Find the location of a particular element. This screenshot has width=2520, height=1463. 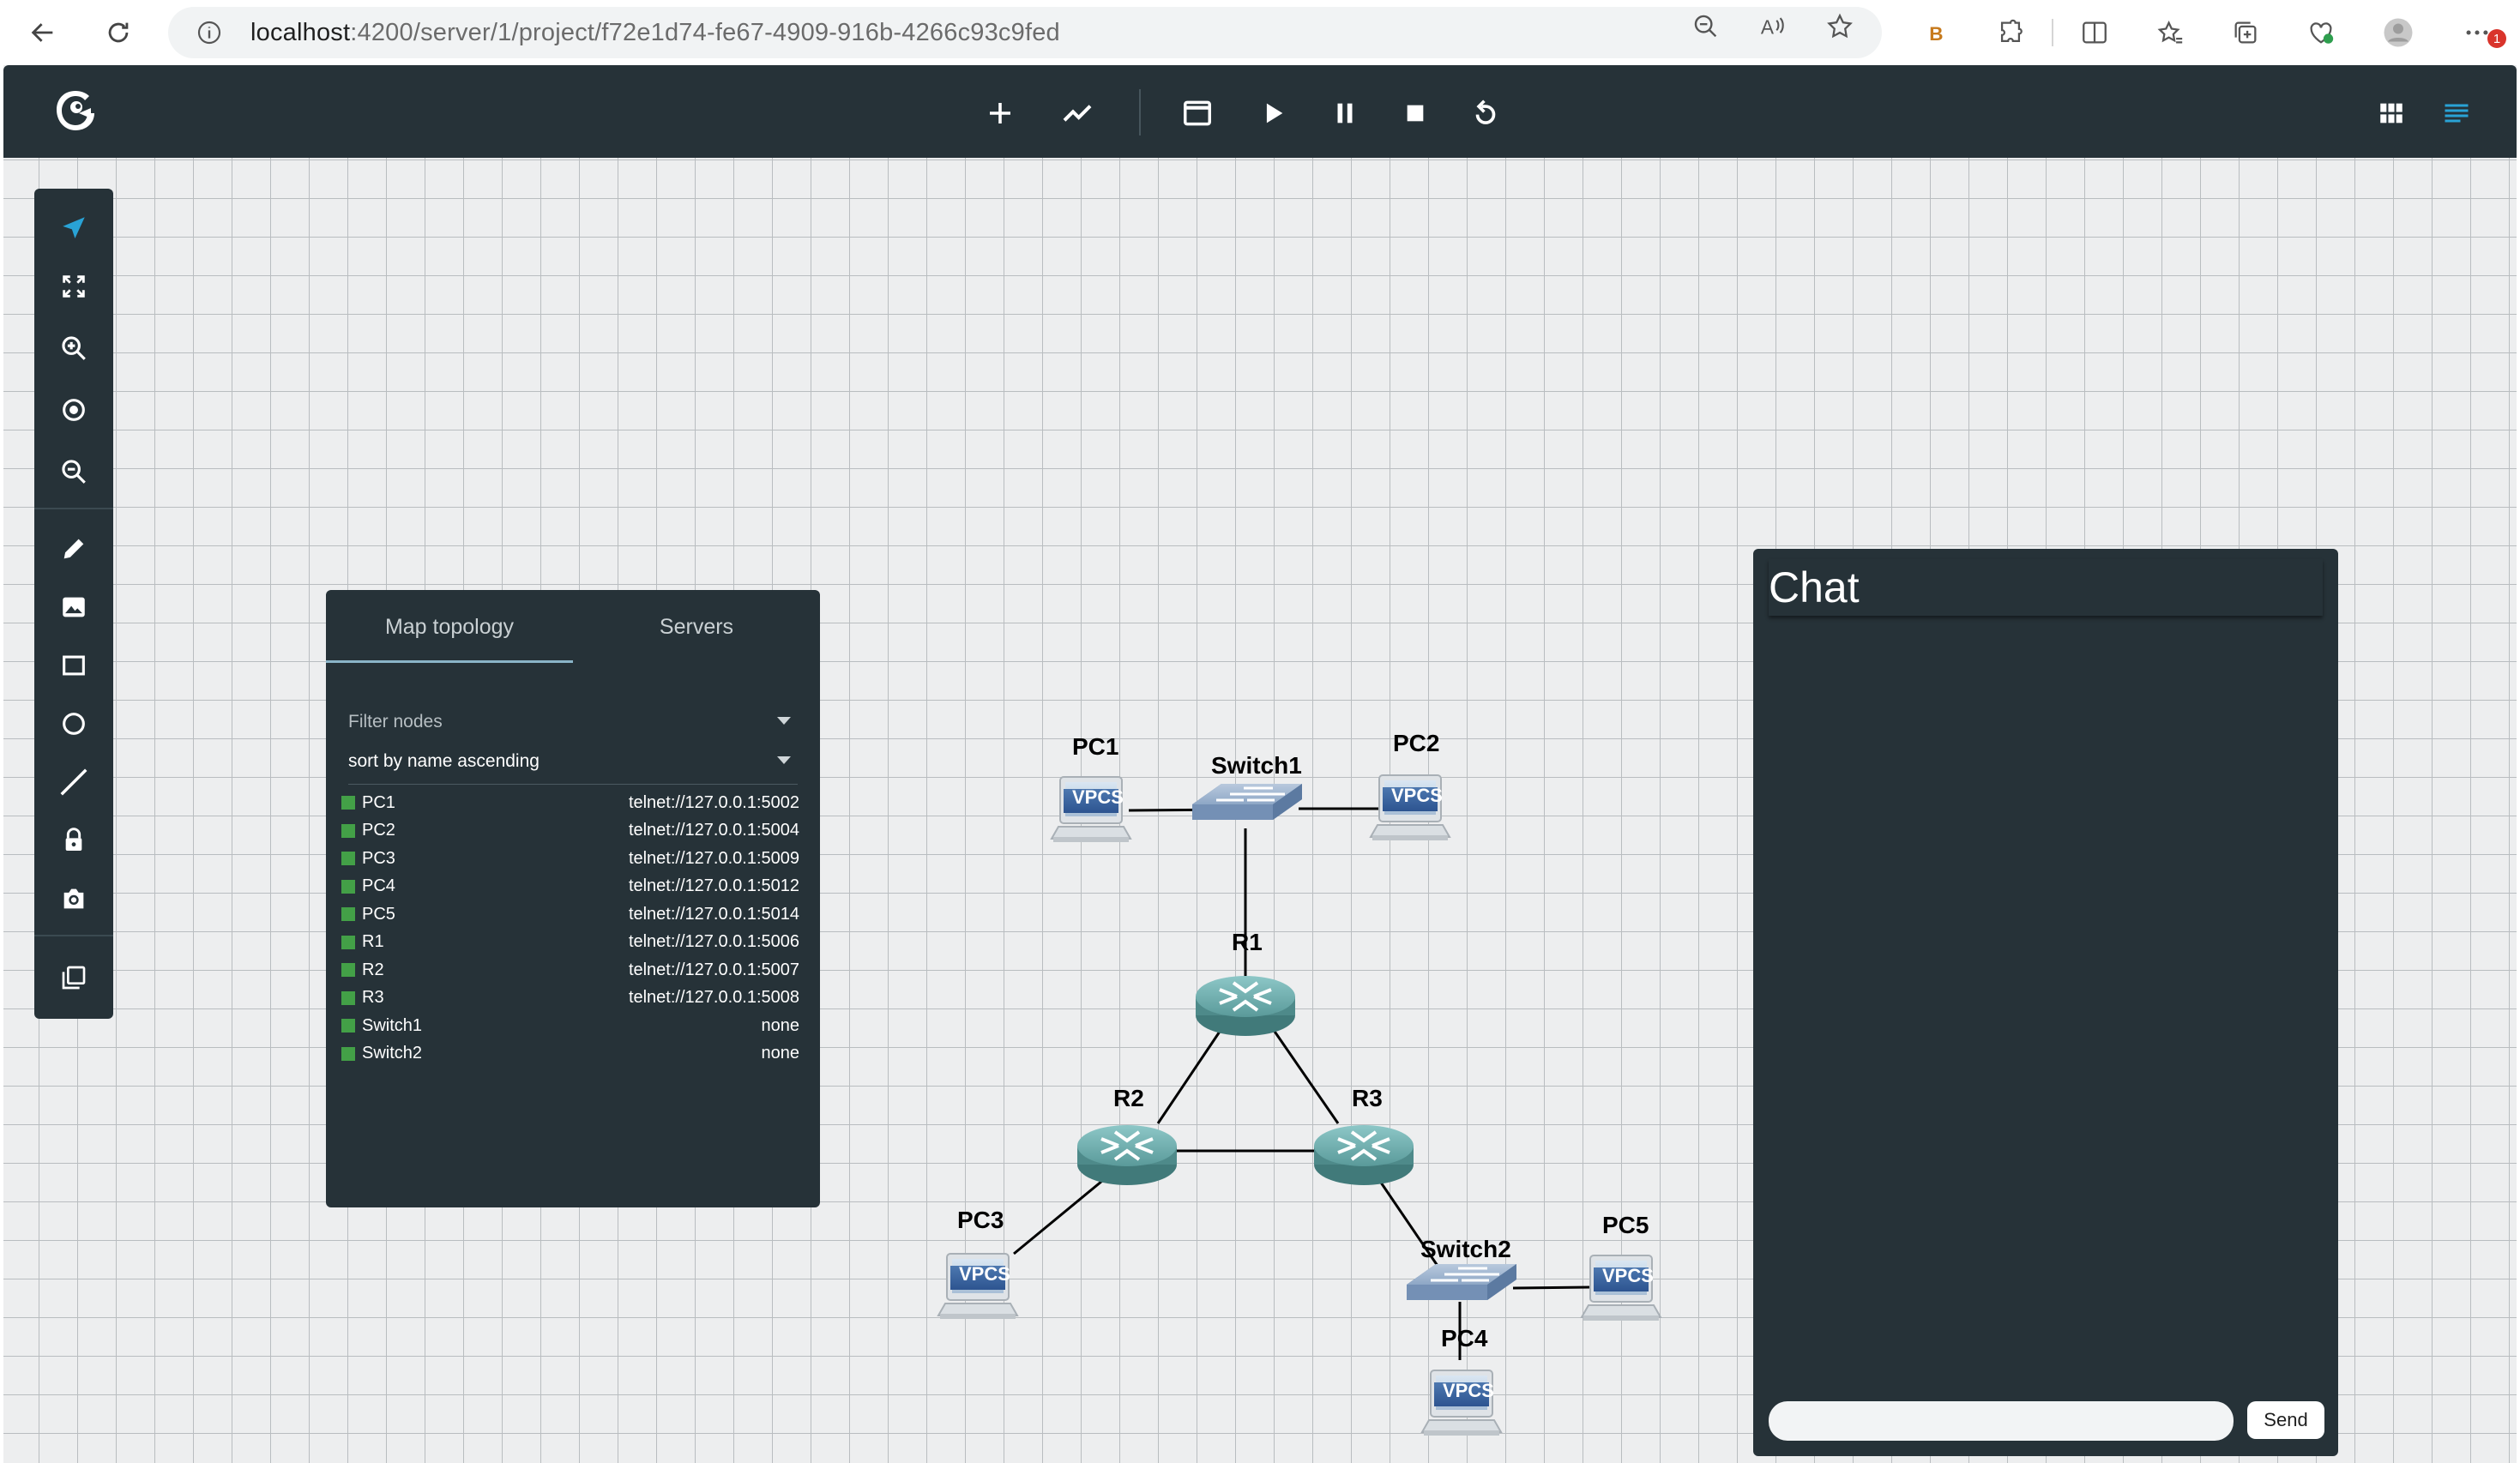

list-item: R2 telnet://127.0.0.1:5007 is located at coordinates (573, 970).